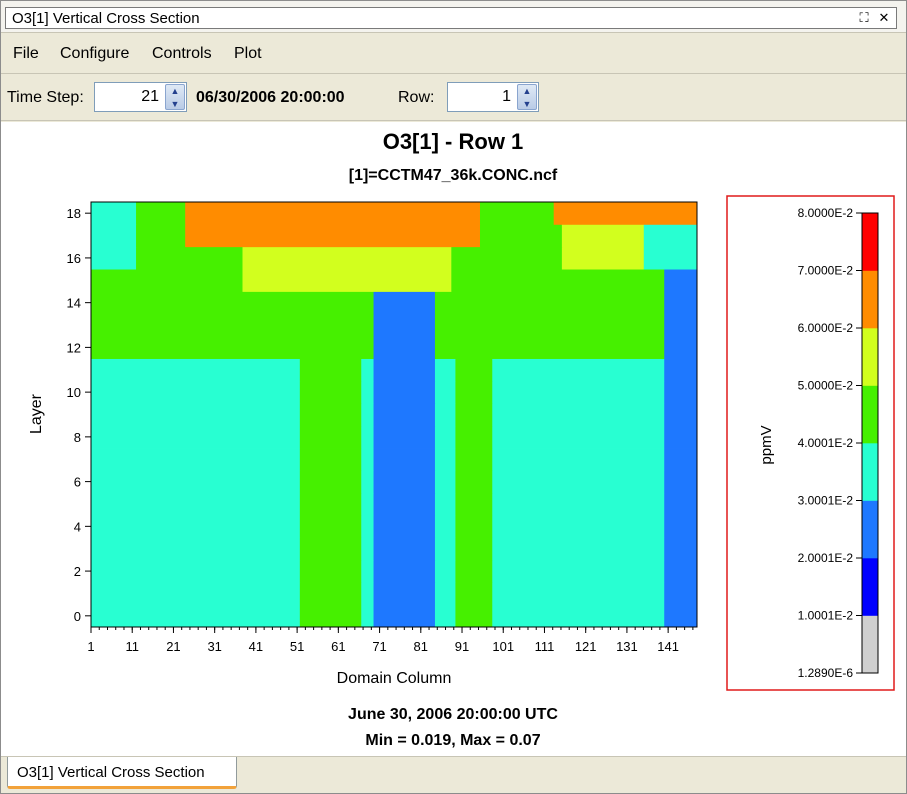 This screenshot has height=794, width=907. Describe the element at coordinates (74, 213) in the screenshot. I see `y-tick-label: 18` at that location.